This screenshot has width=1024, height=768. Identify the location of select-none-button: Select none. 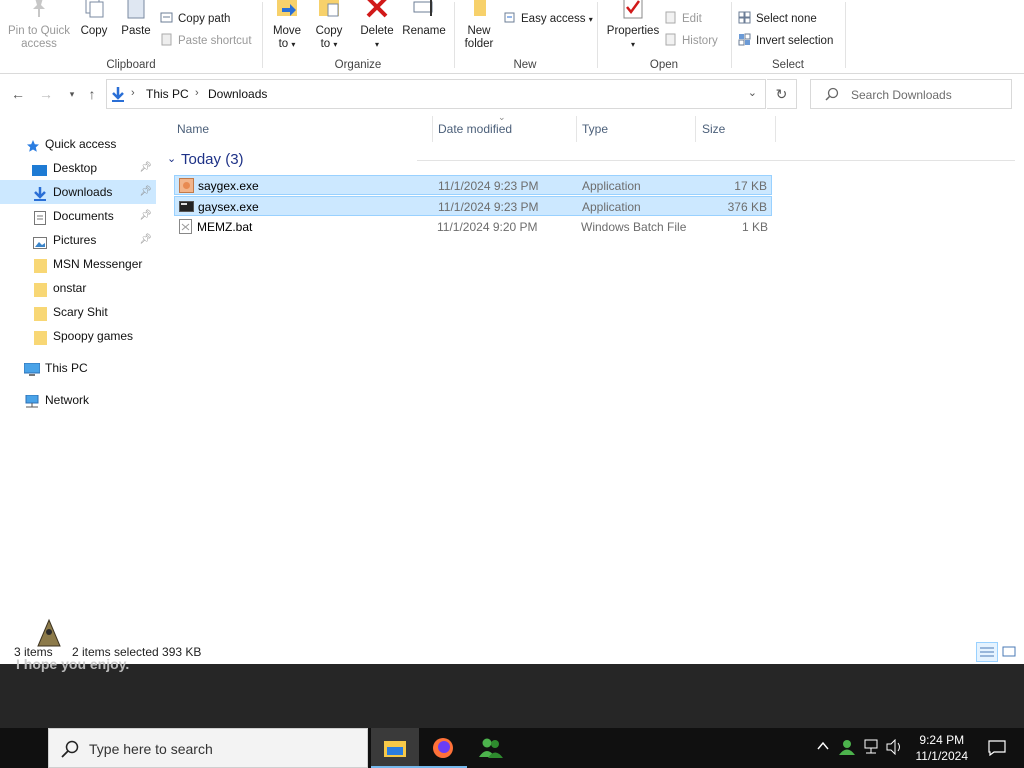
(777, 19).